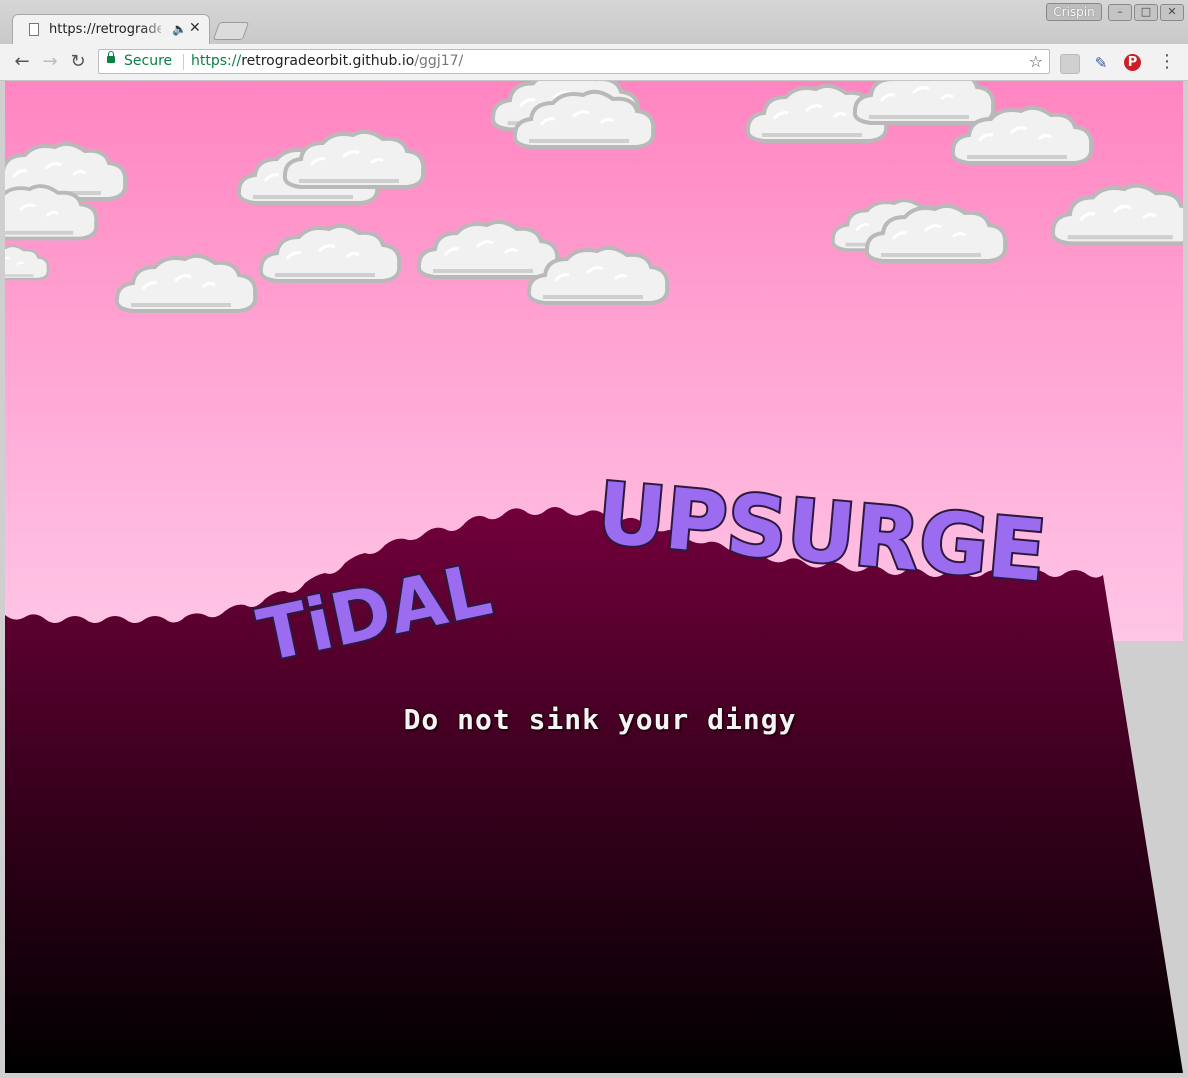 The height and width of the screenshot is (1078, 1188). What do you see at coordinates (594, 22) in the screenshot?
I see `window-title-bar: https://retrograde 🔈 ✕ Crispin – □ ✕` at bounding box center [594, 22].